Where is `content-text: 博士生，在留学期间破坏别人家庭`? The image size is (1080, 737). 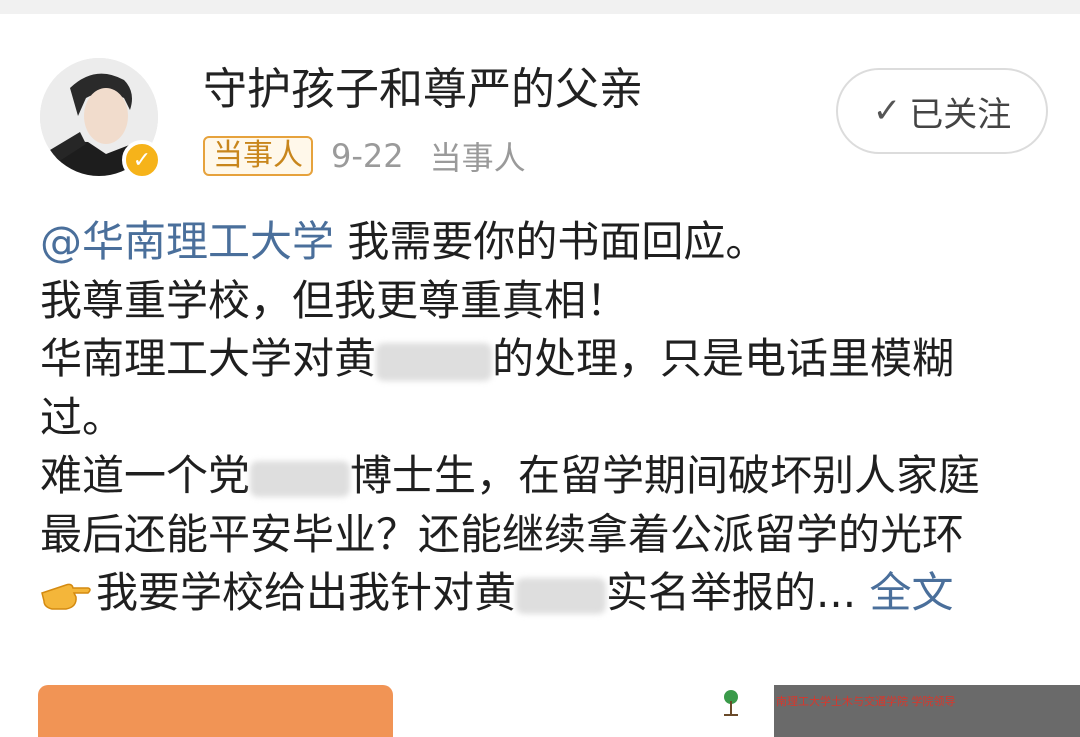
content-text: 博士生，在留学期间破坏别人家庭 is located at coordinates (665, 475).